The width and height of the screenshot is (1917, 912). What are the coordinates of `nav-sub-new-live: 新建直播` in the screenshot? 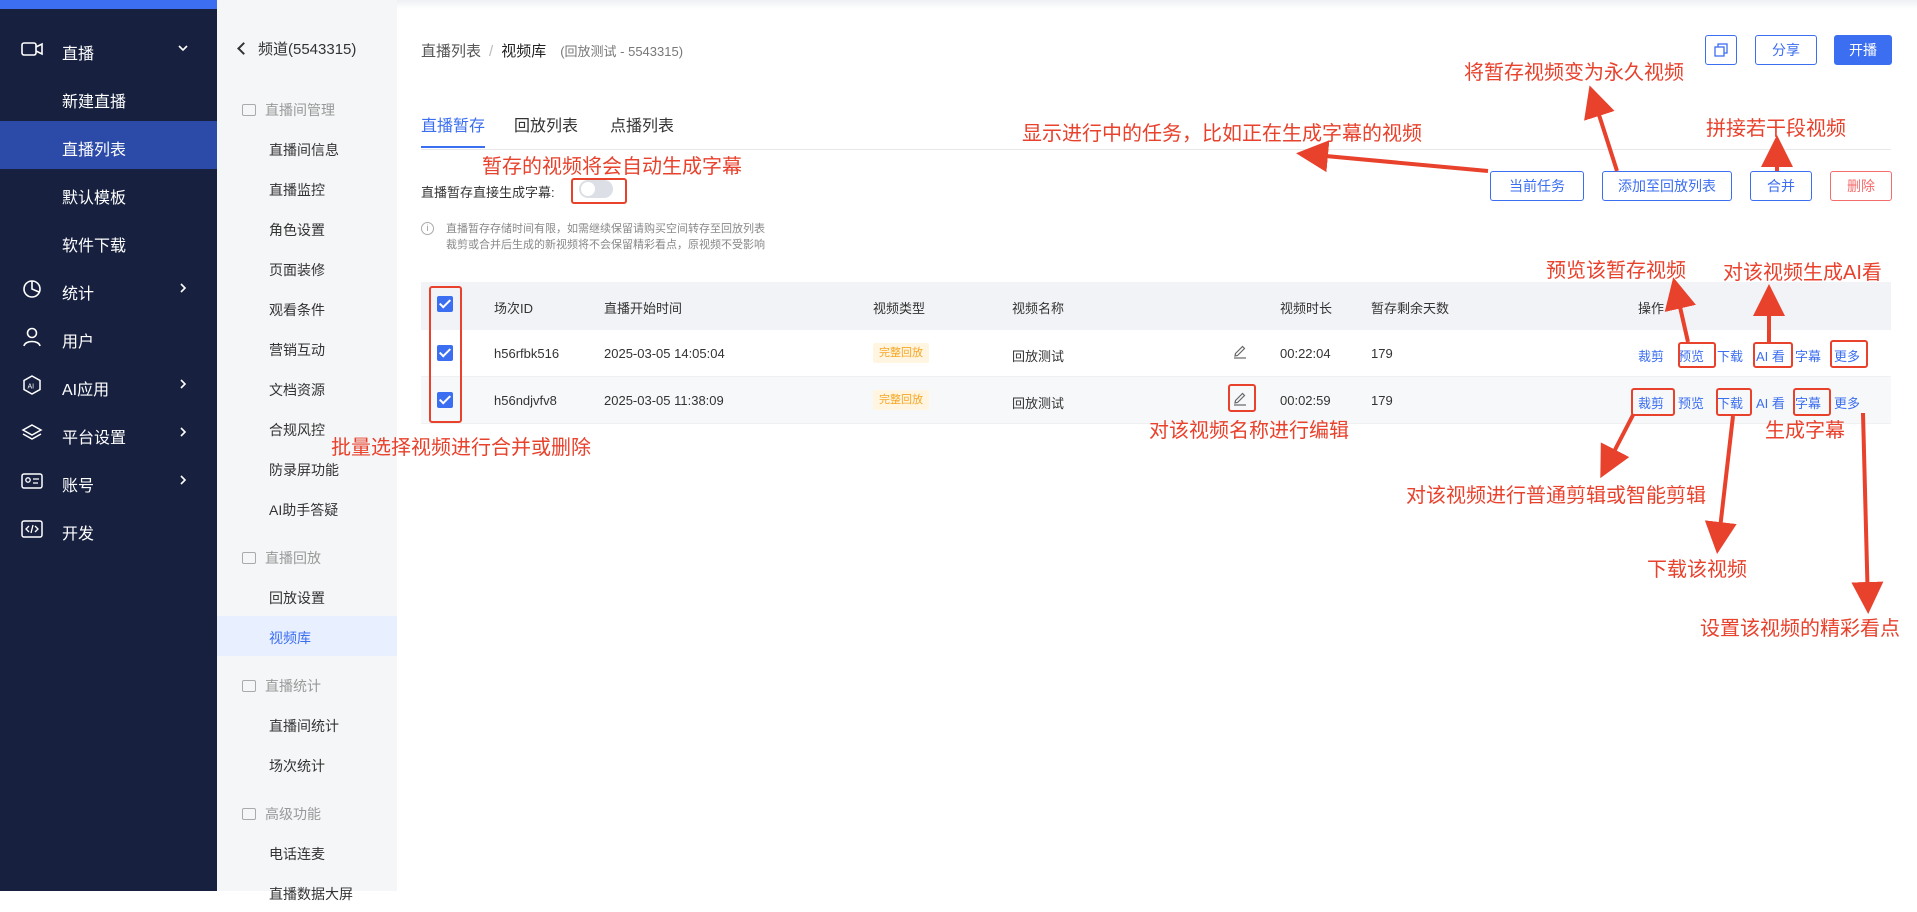 It's located at (108, 97).